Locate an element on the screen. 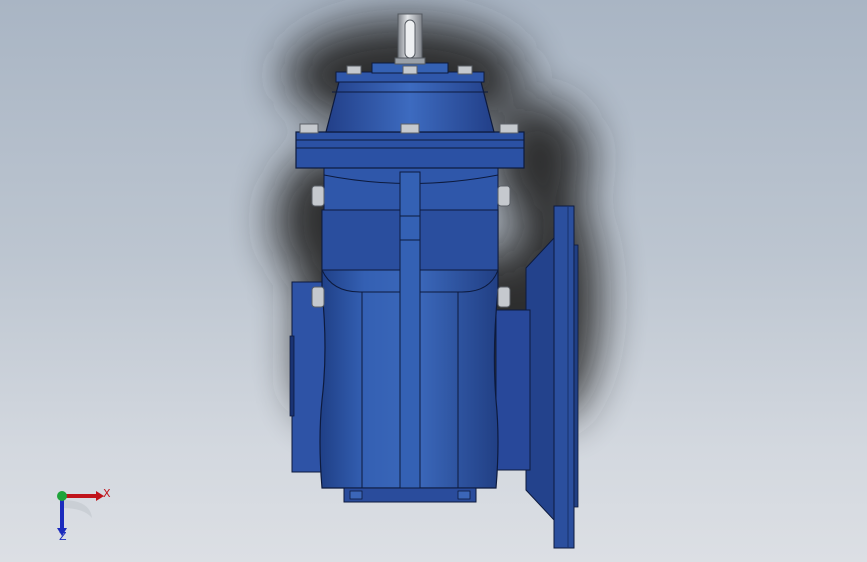  axis-x-label: X is located at coordinates (107, 493).